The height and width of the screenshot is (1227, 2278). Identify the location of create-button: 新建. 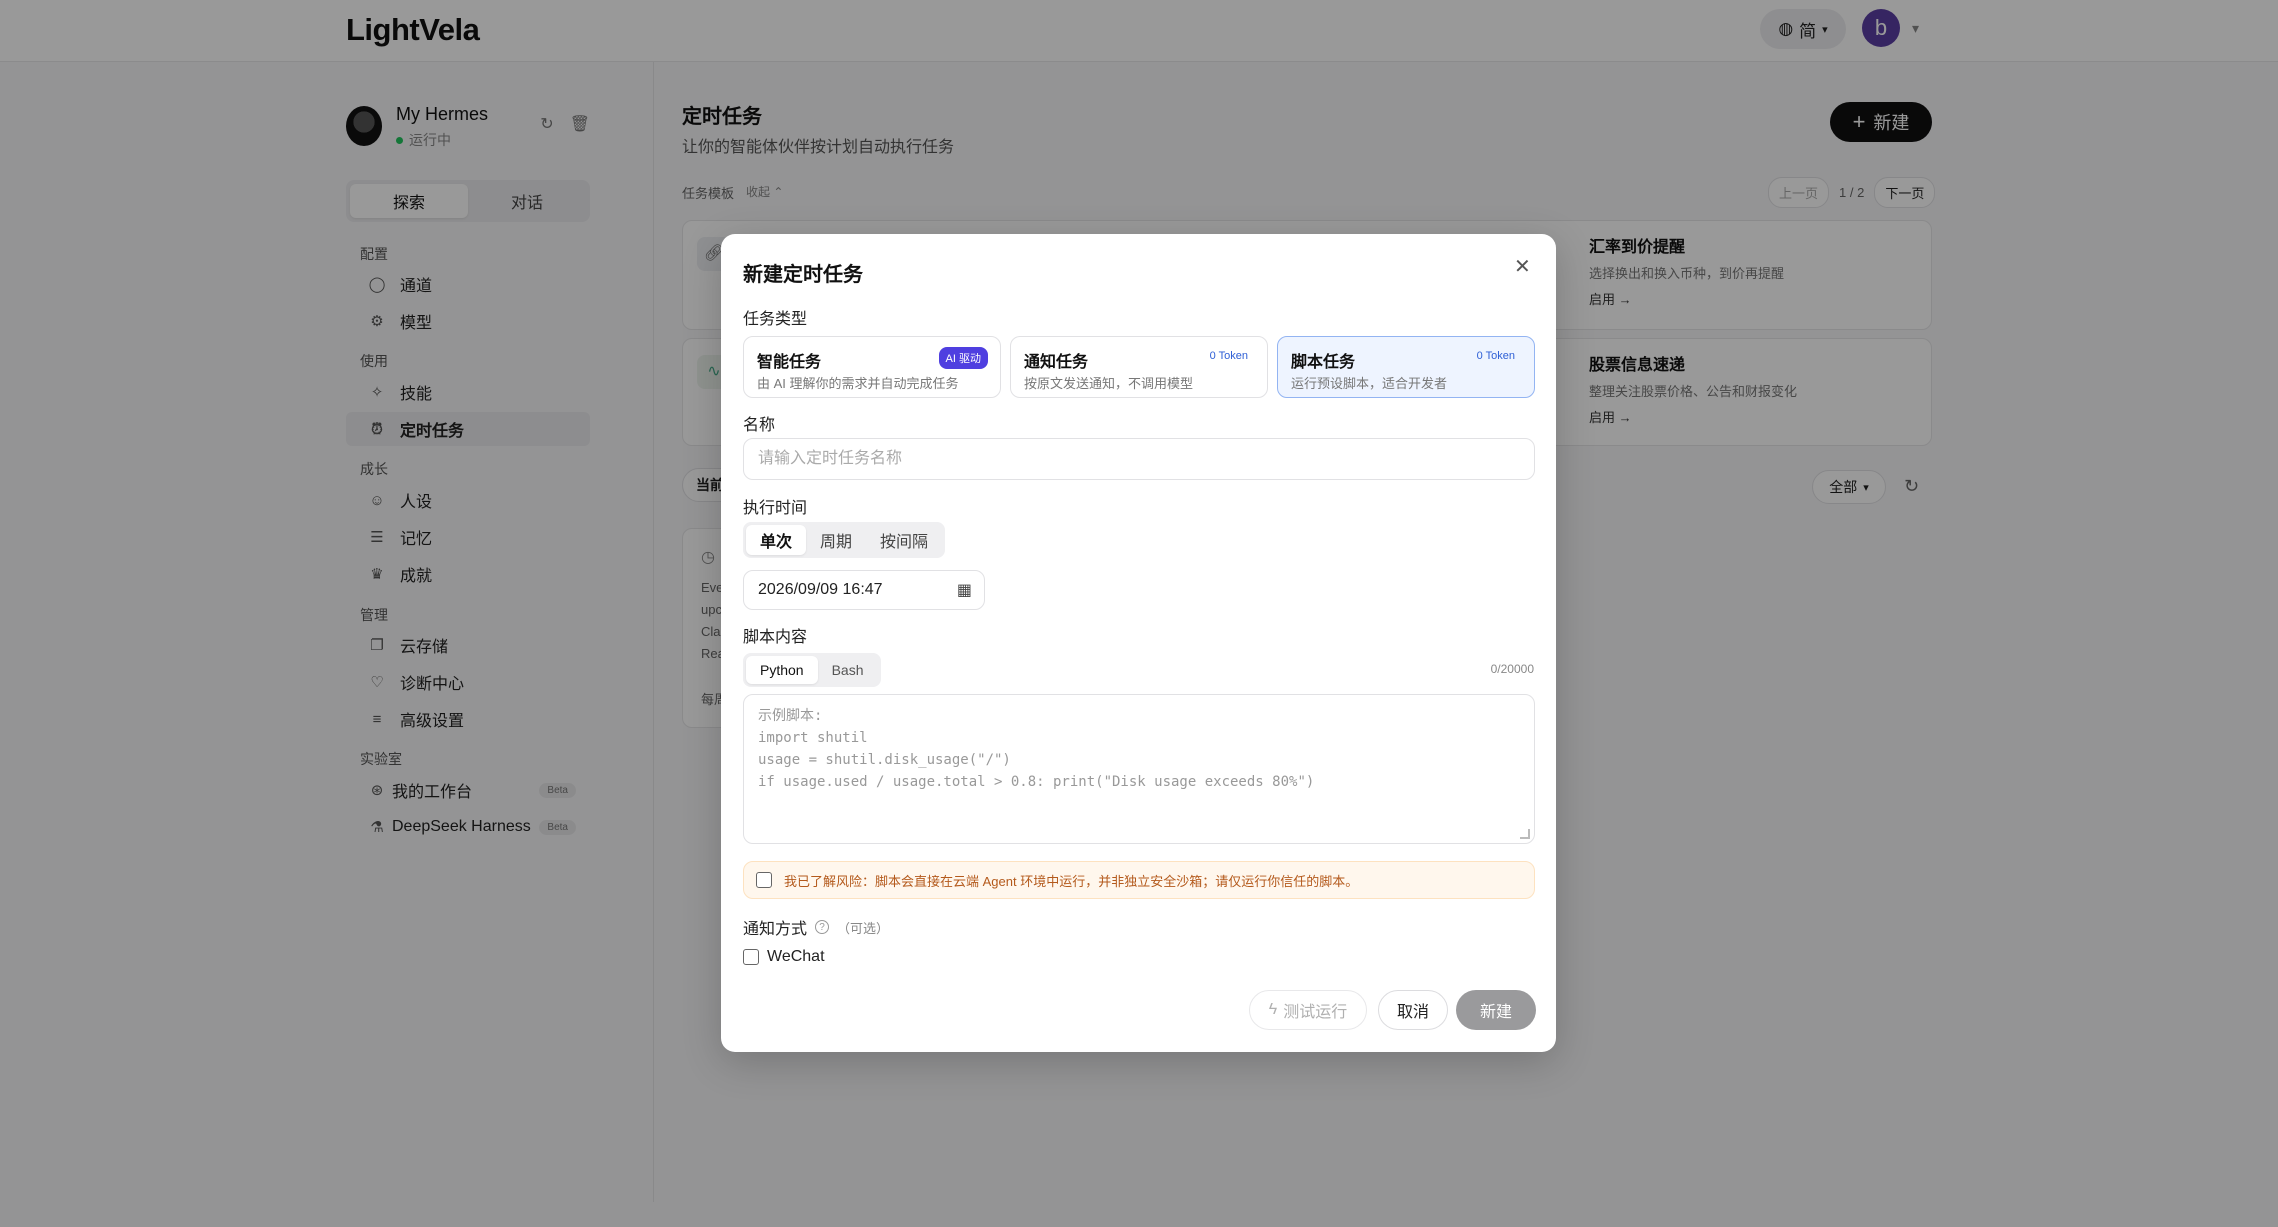
(1496, 1010).